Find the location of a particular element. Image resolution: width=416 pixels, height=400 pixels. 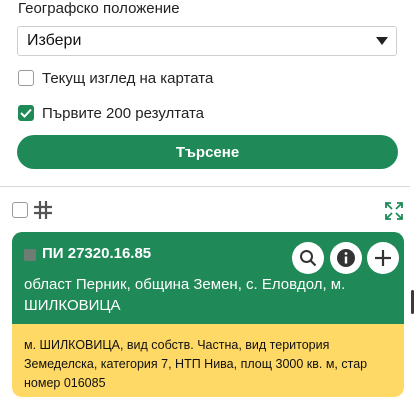

first-200-checkbox is located at coordinates (26, 113).